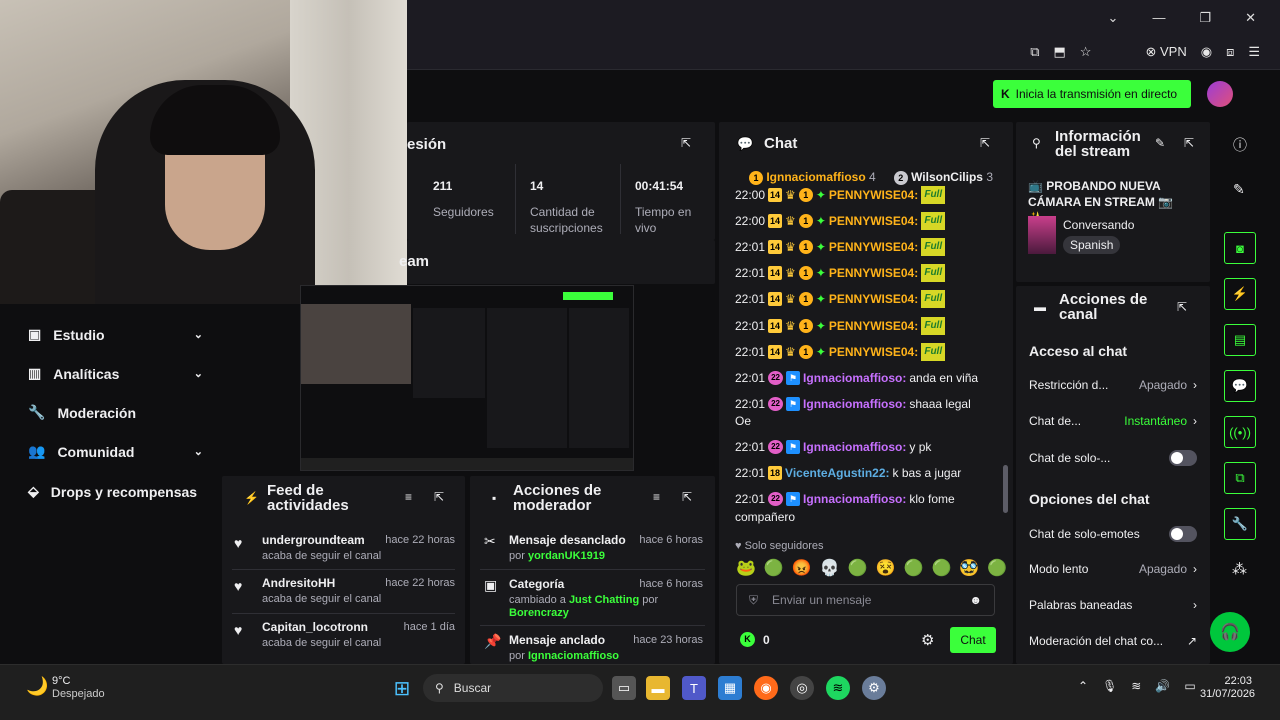 Image resolution: width=1280 pixels, height=720 pixels. I want to click on top-chatter: 2 WilsonCilips 3, so click(943, 177).